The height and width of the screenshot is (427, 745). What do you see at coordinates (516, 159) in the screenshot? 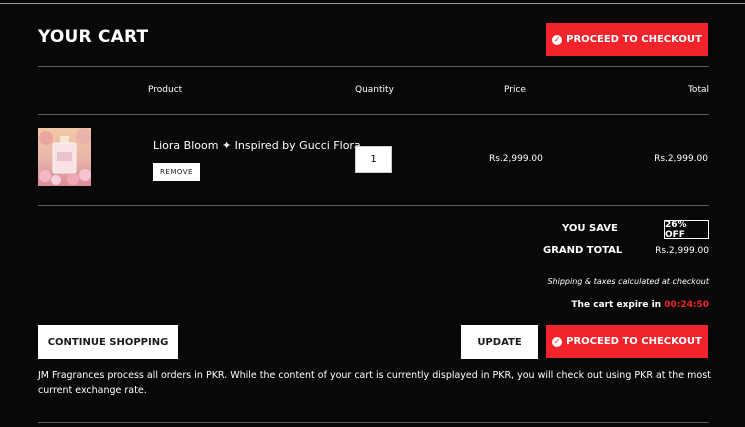
I see `item-price: Rs.2,999.00` at bounding box center [516, 159].